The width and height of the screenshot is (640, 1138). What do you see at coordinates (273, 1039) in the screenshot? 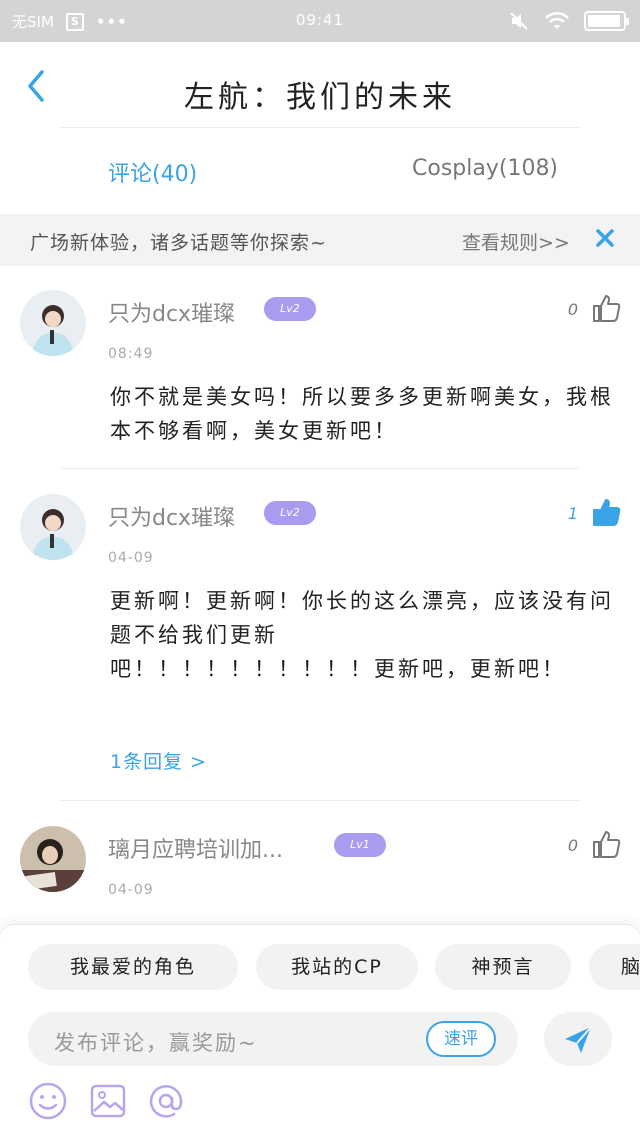
I see `comment-input: 发布评论，赢奖励~ 速评` at bounding box center [273, 1039].